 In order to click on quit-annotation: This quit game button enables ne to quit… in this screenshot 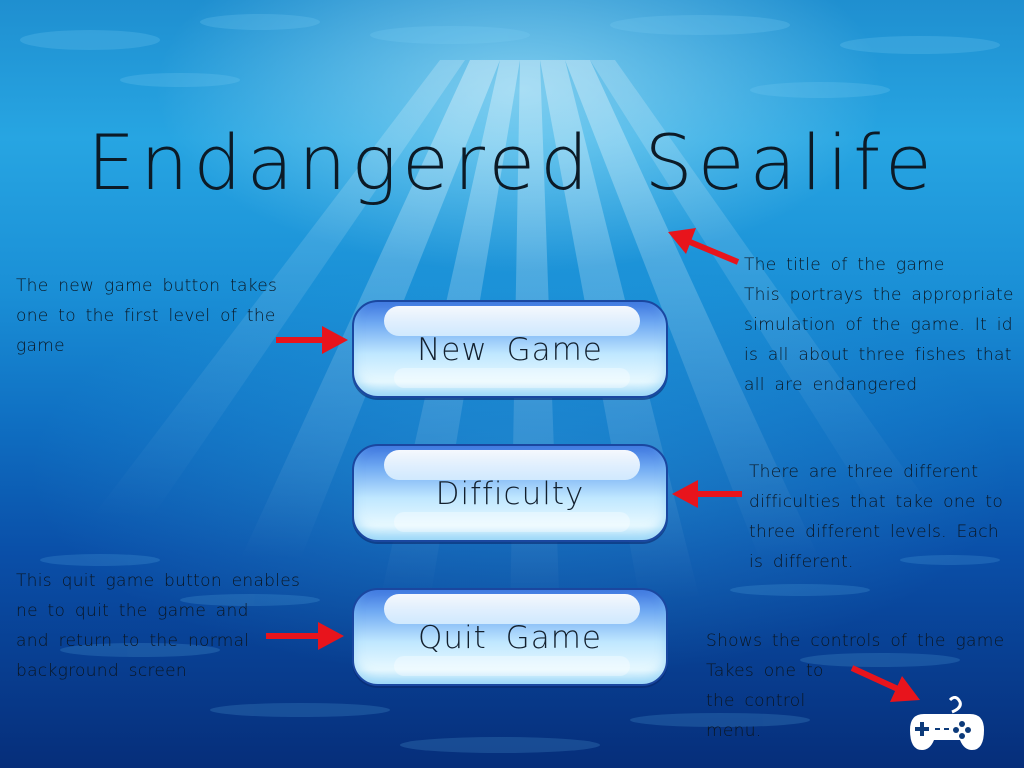, I will do `click(158, 626)`.